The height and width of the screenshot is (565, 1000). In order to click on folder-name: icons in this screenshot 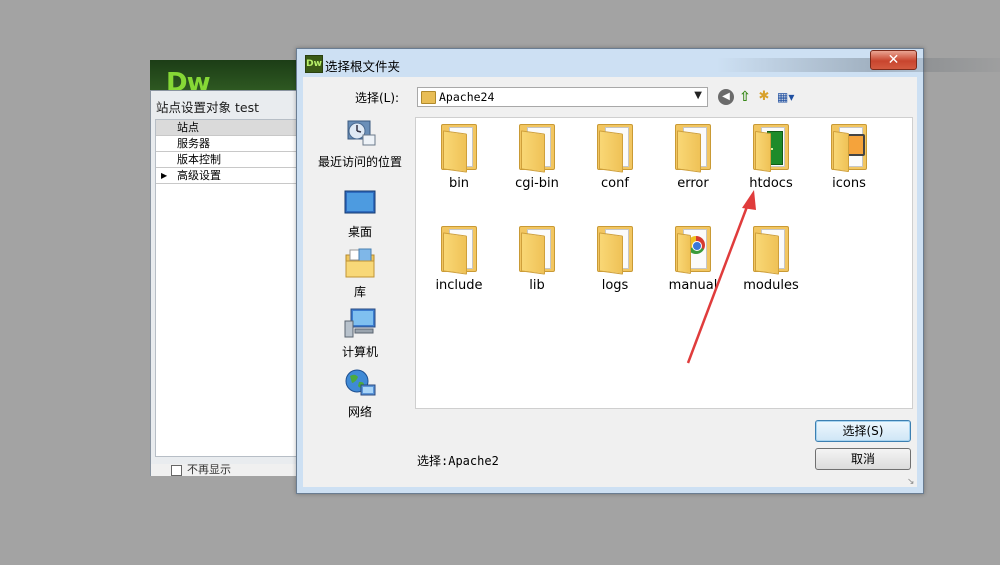, I will do `click(849, 183)`.